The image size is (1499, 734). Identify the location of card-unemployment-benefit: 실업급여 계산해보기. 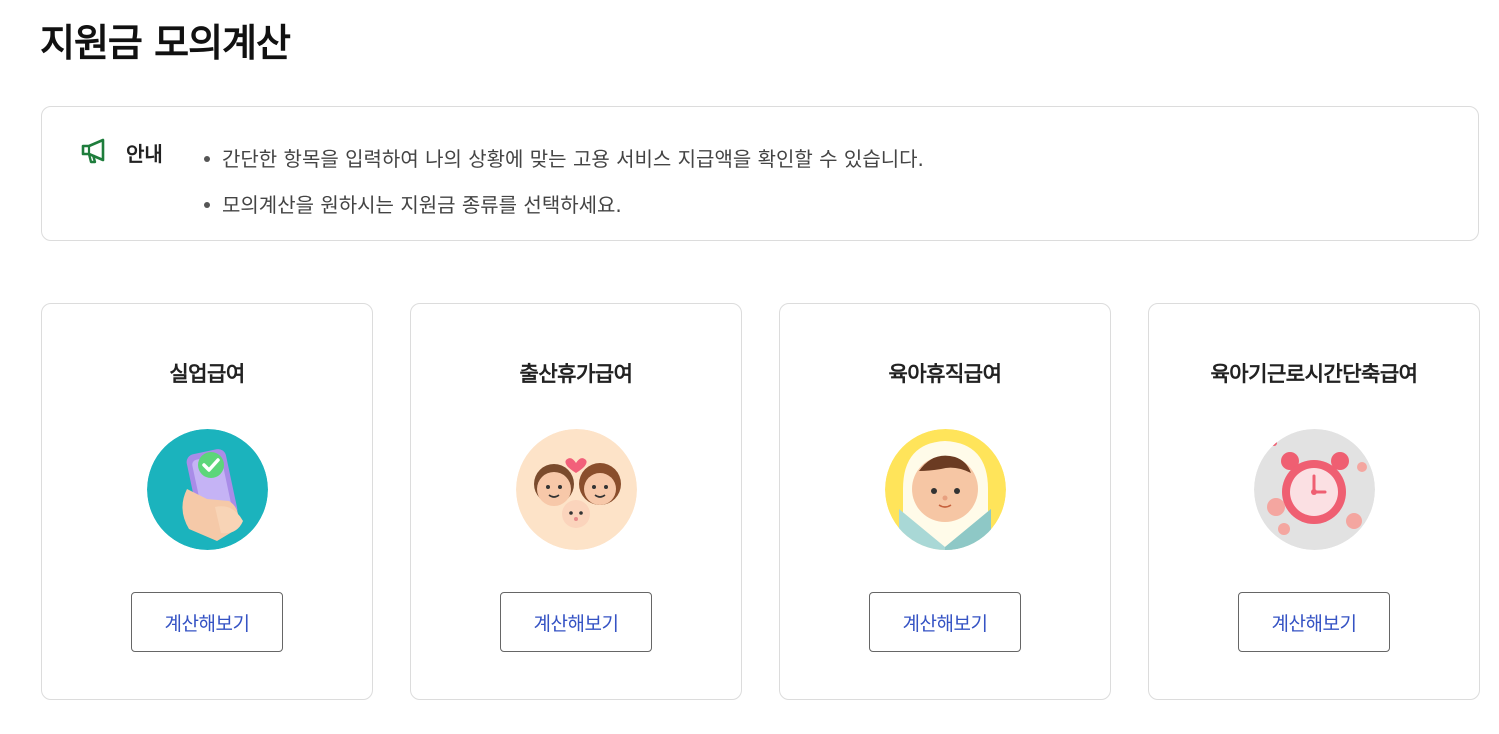
(207, 501).